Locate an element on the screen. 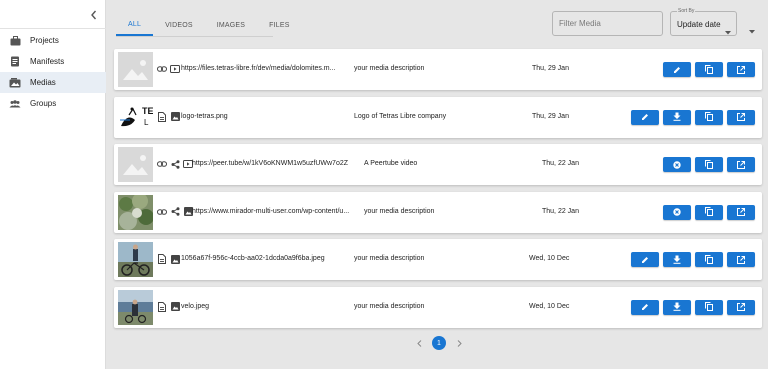 The width and height of the screenshot is (768, 369). tab-videos: VIDEOS is located at coordinates (179, 25).